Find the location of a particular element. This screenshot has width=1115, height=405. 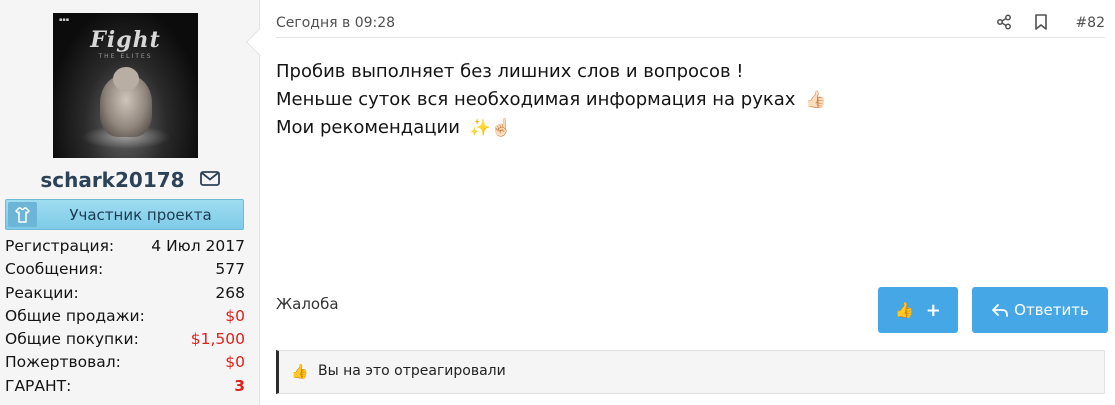

stat-total-purchases: Общие покупки: $1,500 is located at coordinates (125, 339).